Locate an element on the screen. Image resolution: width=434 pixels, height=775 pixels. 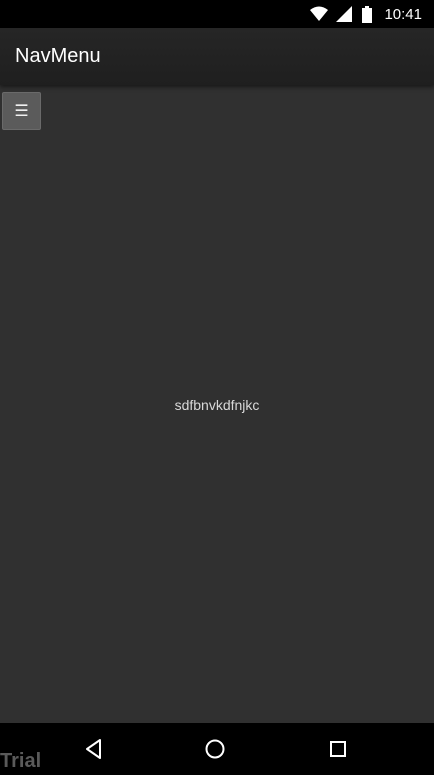
home-icon is located at coordinates (215, 749).